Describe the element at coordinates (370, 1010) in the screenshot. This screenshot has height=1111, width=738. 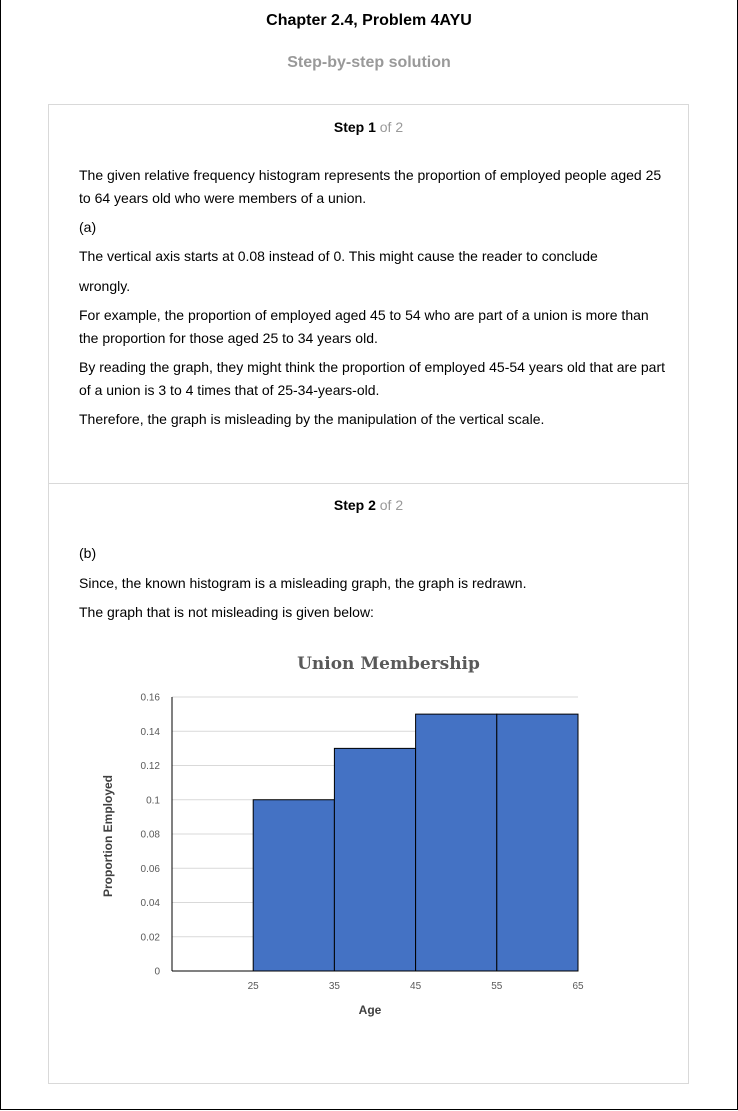
I see `x-axis-label: Age` at that location.